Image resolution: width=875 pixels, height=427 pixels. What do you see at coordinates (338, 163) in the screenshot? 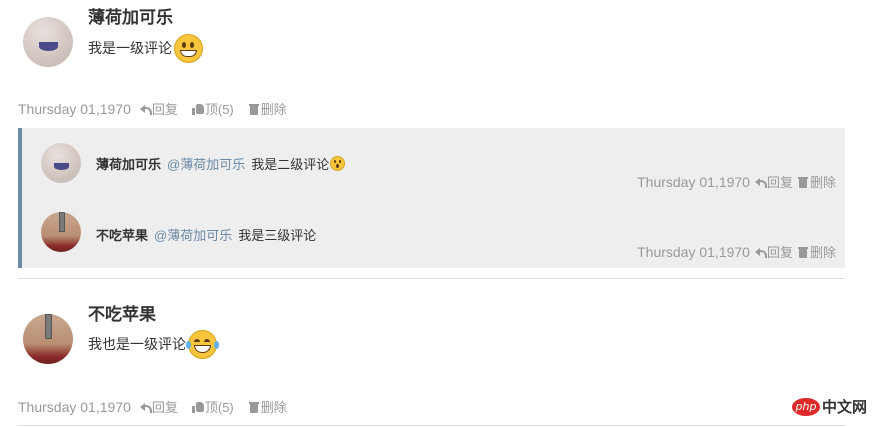
I see `surprised-emoji-icon` at bounding box center [338, 163].